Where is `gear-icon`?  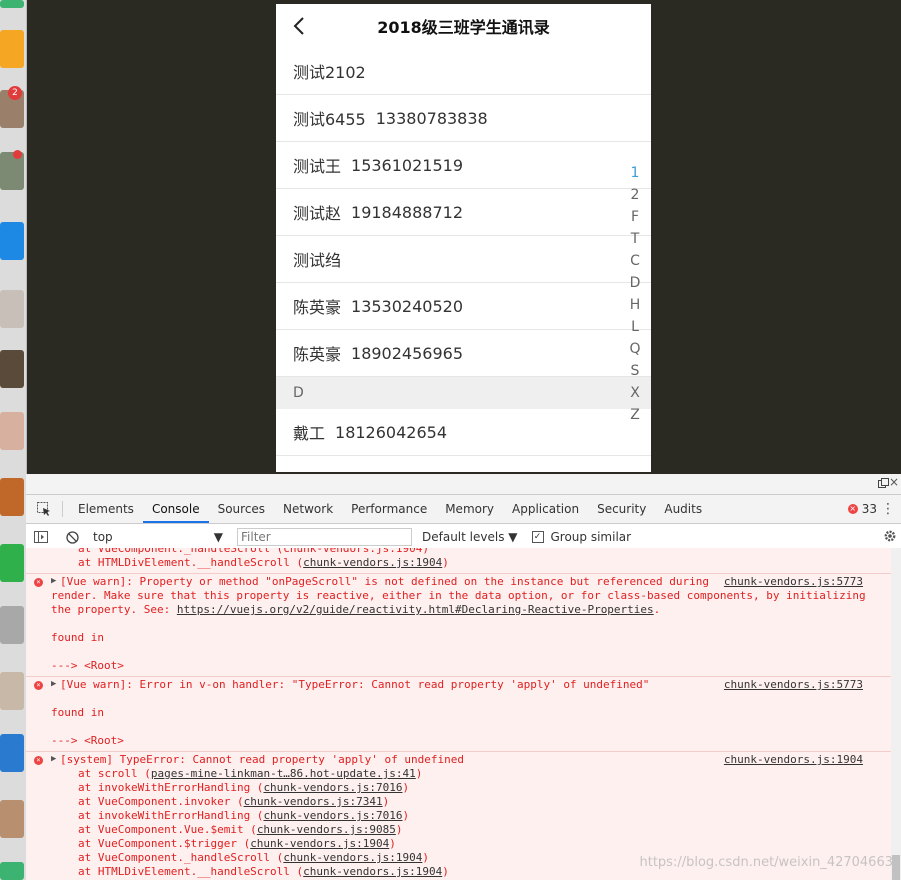 gear-icon is located at coordinates (890, 536).